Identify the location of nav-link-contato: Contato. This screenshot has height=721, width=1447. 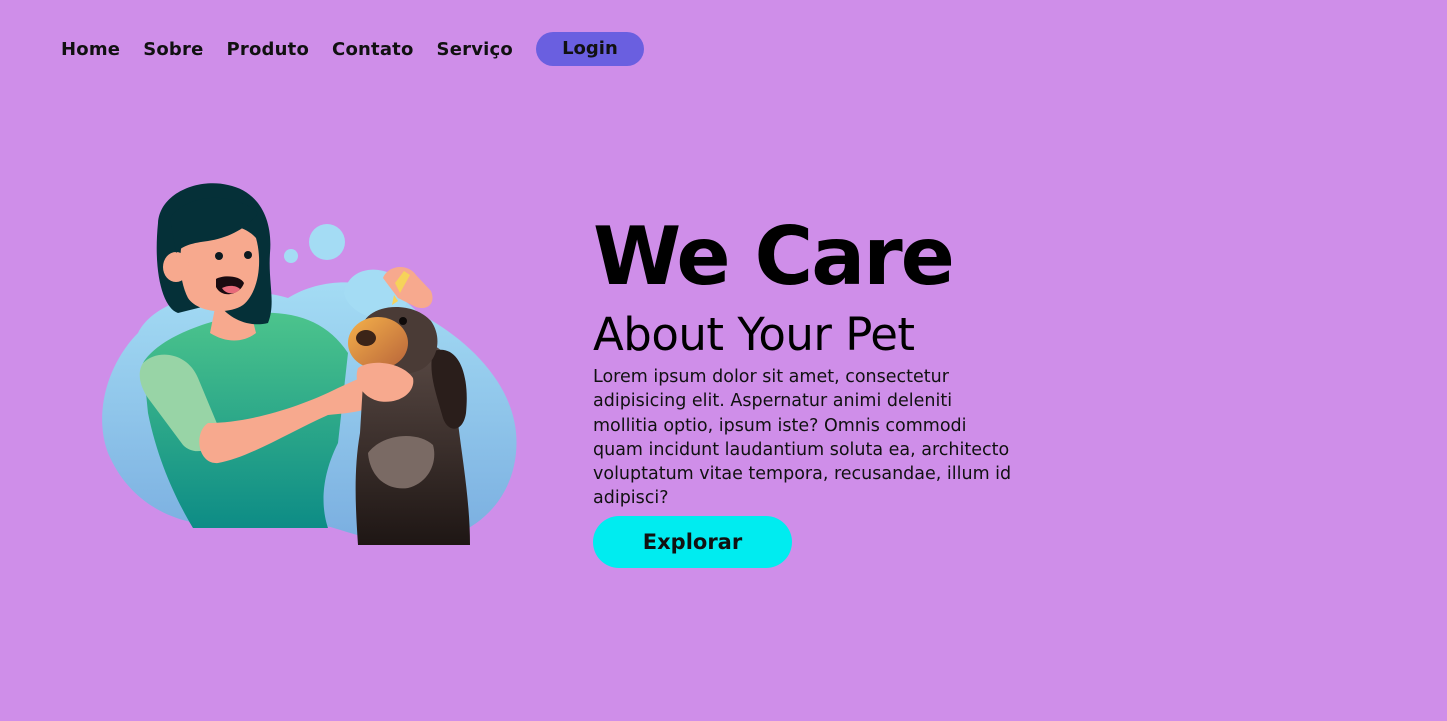
(373, 49).